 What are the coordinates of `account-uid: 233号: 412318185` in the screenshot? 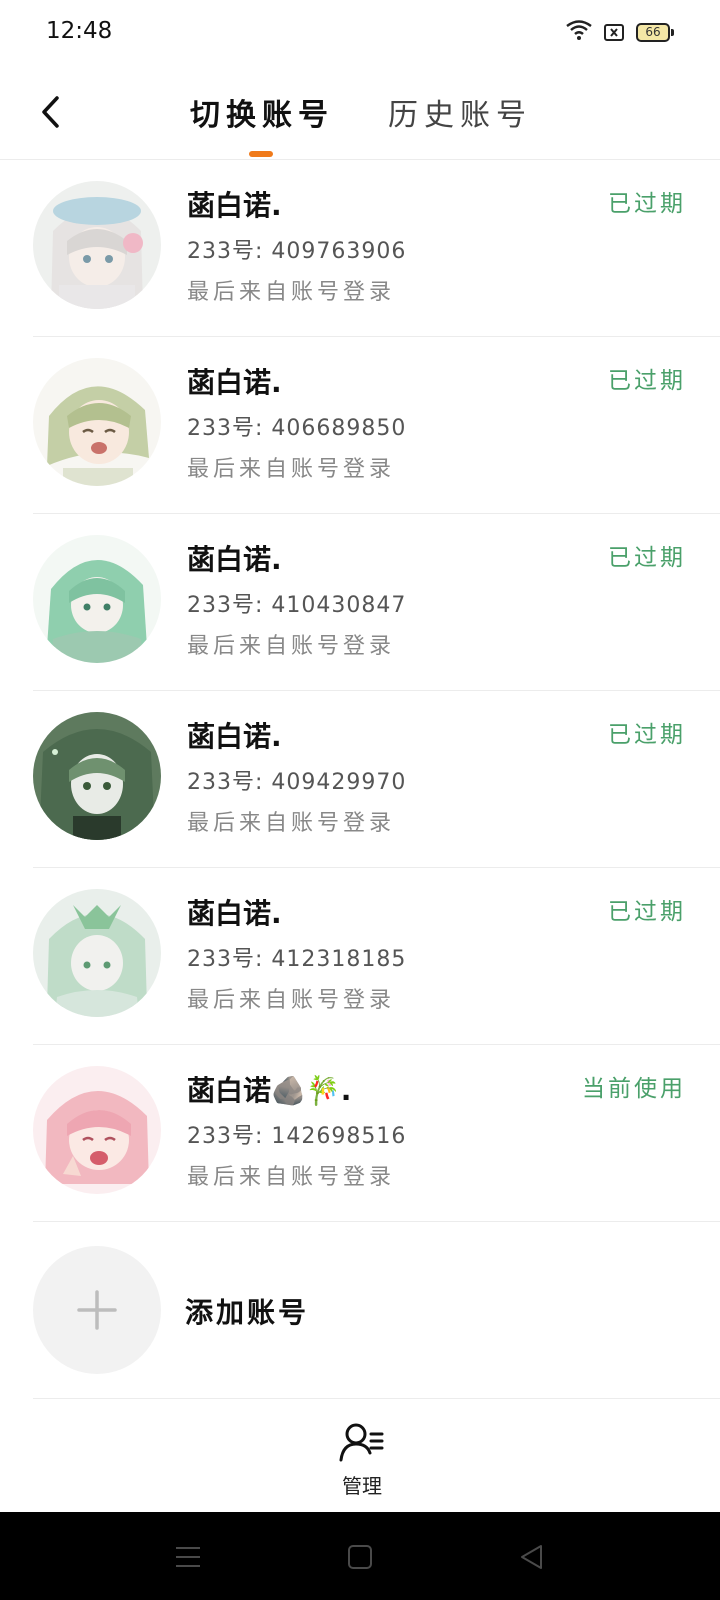 It's located at (297, 959).